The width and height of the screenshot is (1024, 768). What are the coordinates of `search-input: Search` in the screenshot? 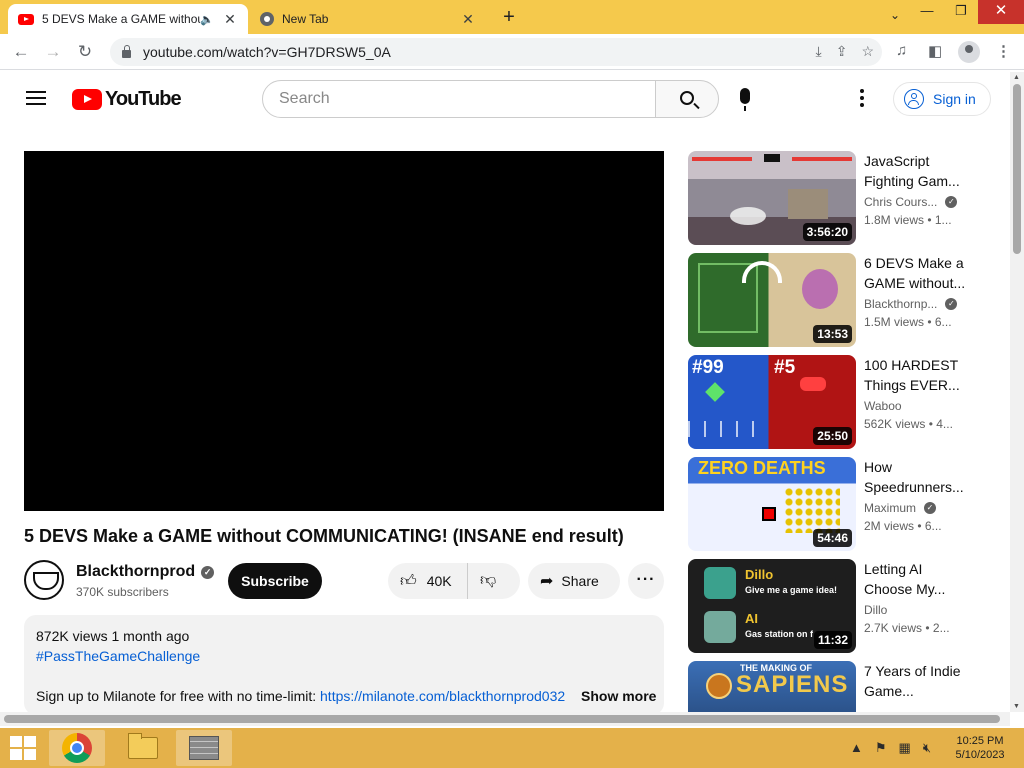 It's located at (459, 99).